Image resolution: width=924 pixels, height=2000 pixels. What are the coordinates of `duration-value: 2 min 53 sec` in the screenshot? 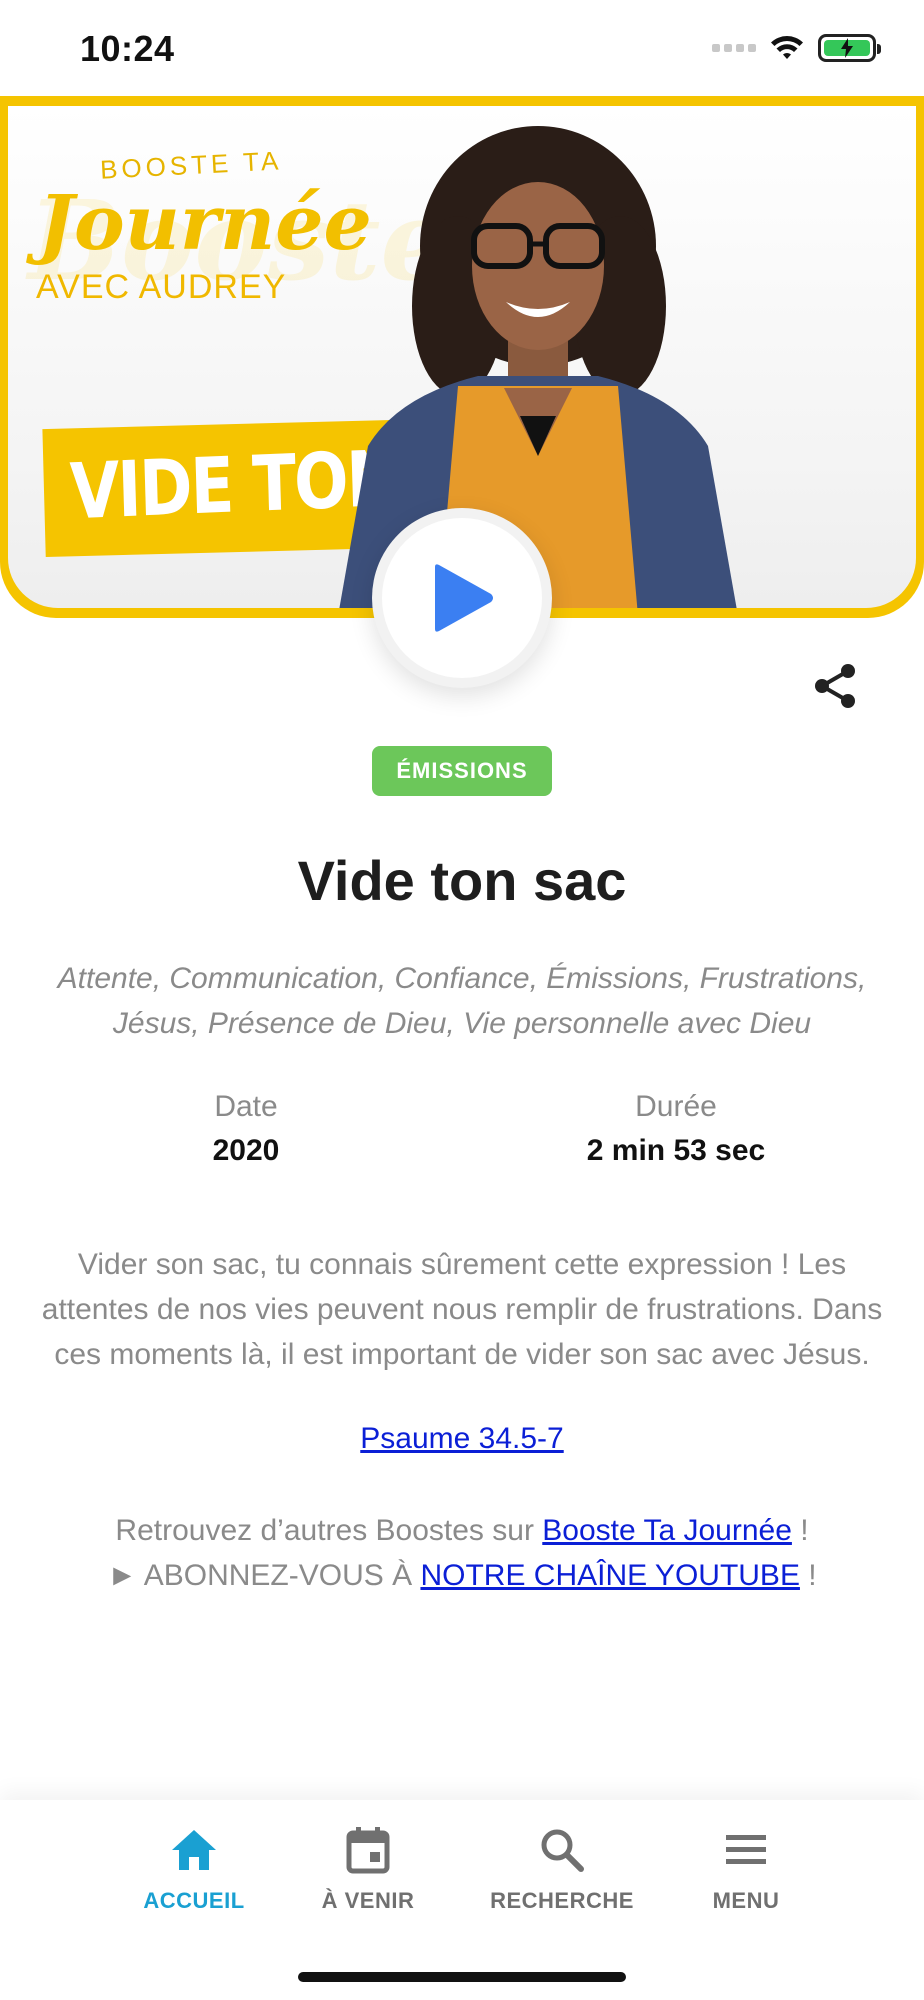 It's located at (676, 1150).